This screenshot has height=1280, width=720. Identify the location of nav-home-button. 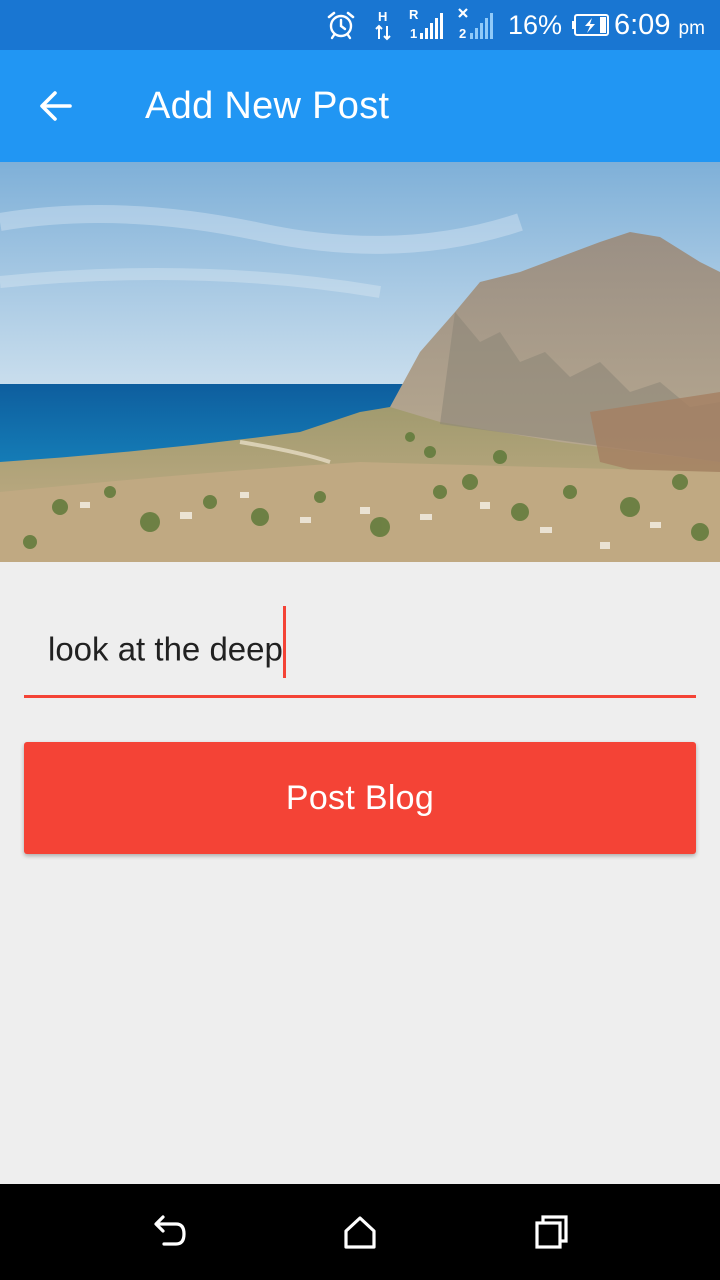
(360, 1232).